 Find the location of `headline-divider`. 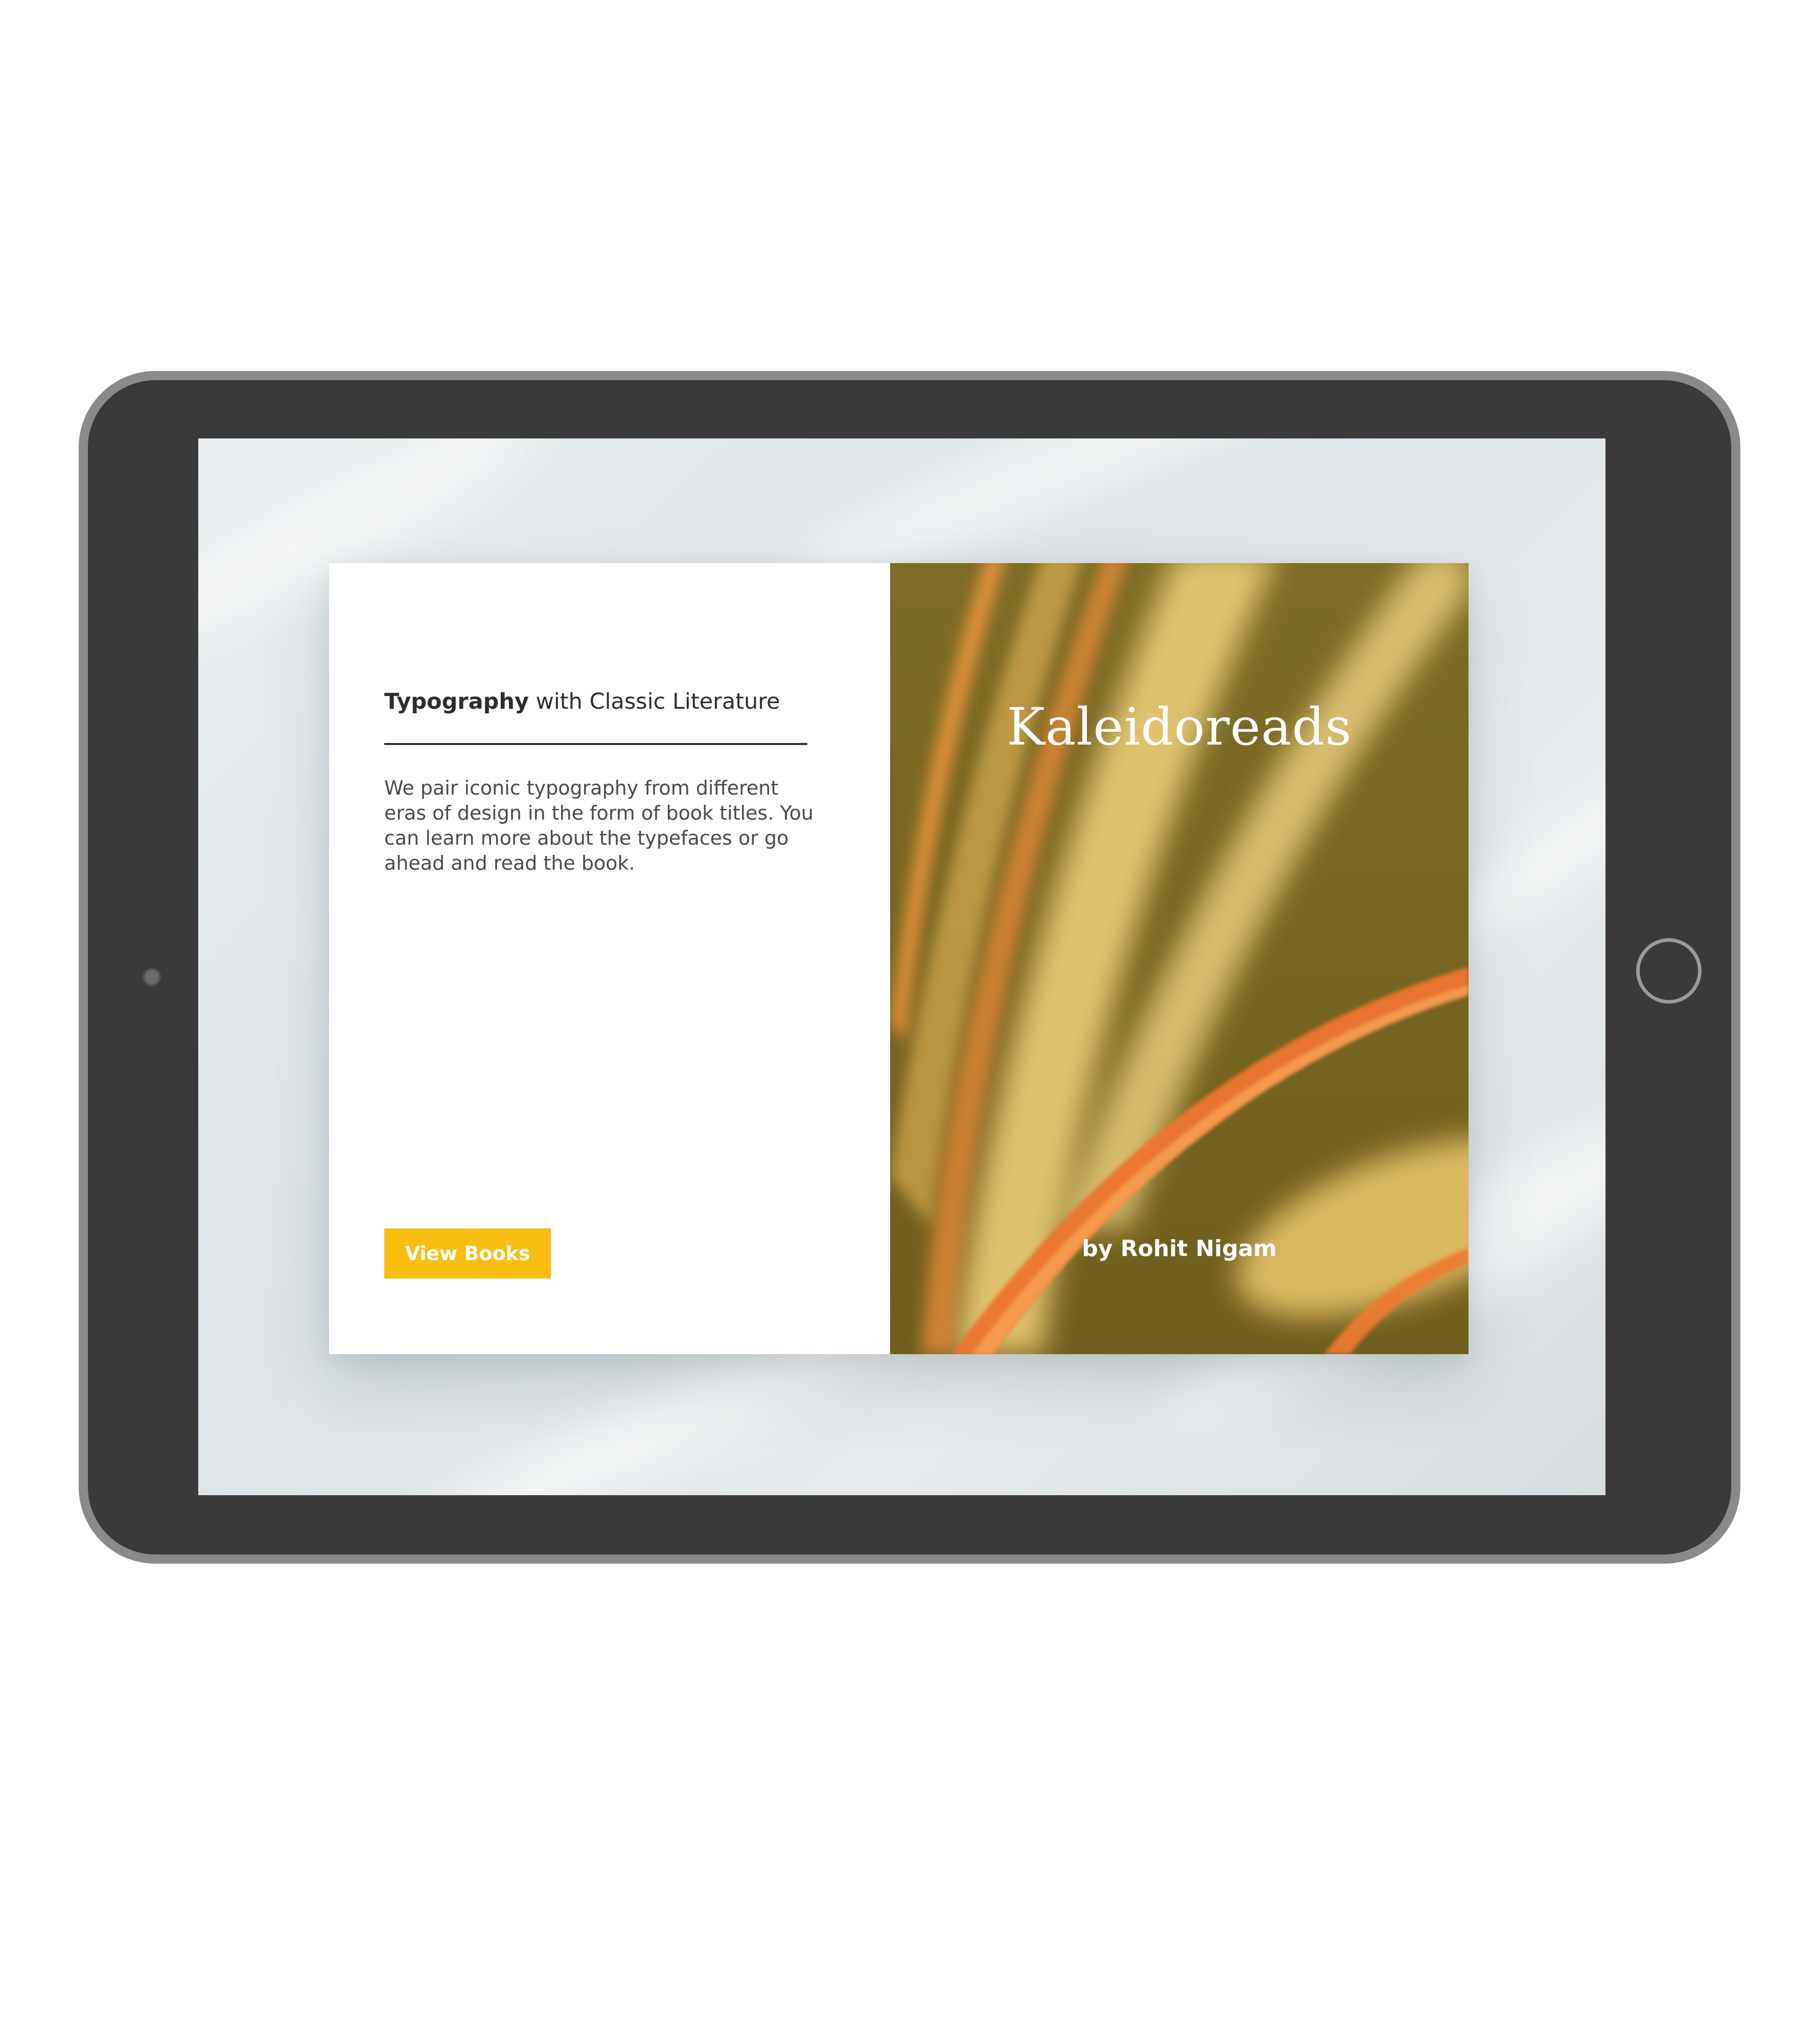

headline-divider is located at coordinates (595, 744).